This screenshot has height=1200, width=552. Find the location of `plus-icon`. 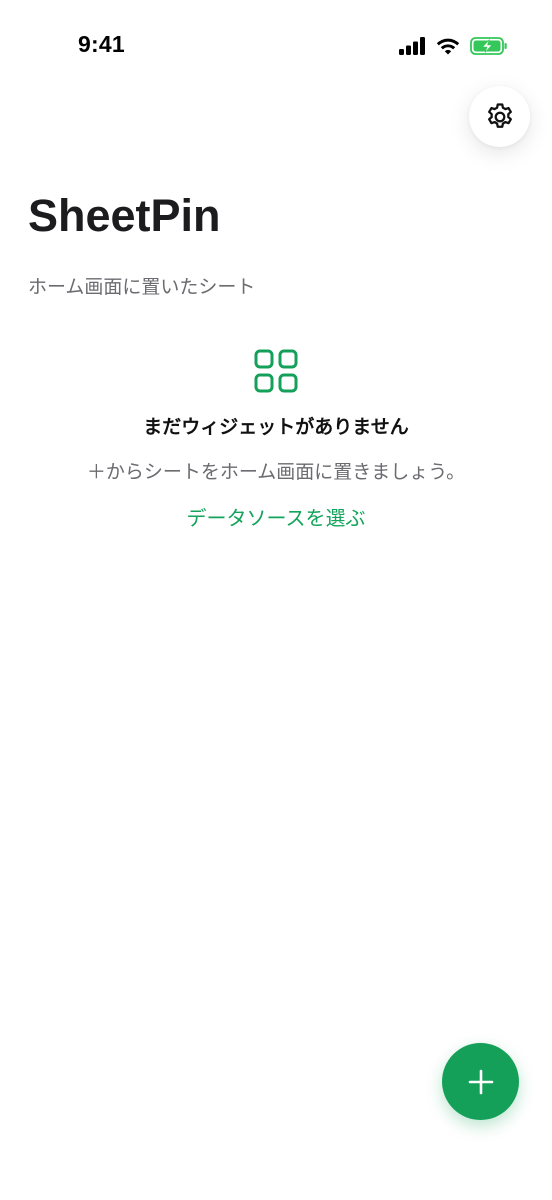

plus-icon is located at coordinates (480, 1081).